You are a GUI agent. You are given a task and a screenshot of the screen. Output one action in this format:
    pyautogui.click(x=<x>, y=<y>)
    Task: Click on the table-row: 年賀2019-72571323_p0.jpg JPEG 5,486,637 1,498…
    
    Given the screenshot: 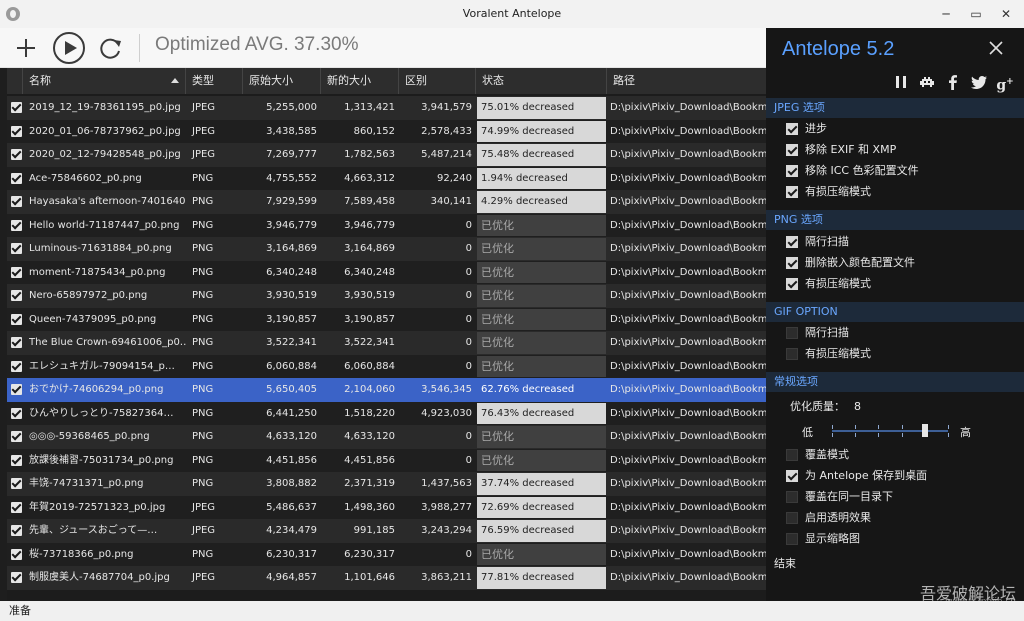 What is the action you would take?
    pyautogui.click(x=386, y=507)
    